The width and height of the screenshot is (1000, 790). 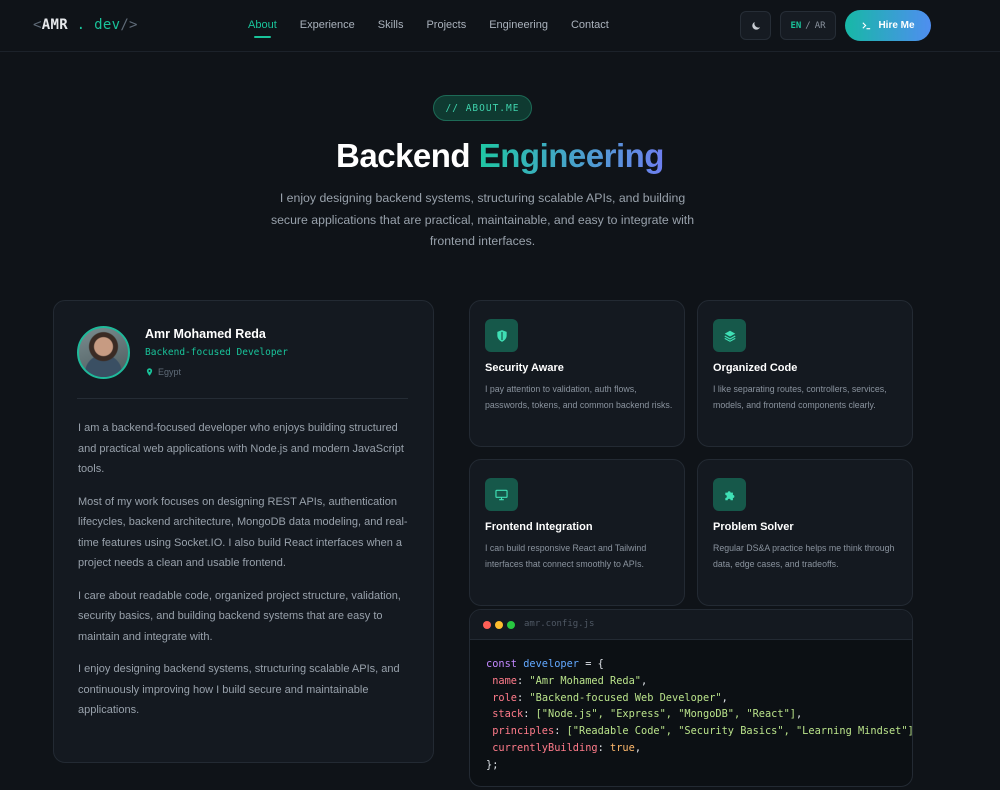 I want to click on nav-link-skills: Skills, so click(x=391, y=25).